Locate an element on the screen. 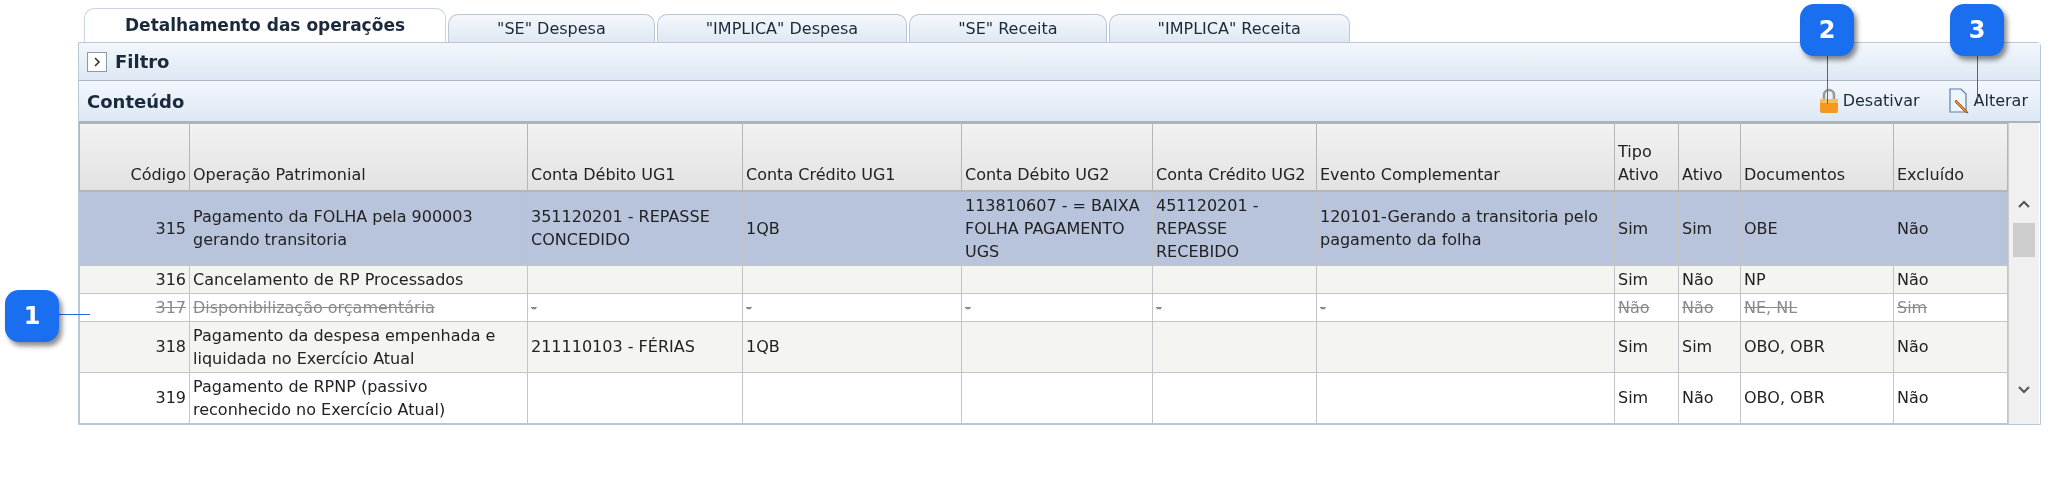 The width and height of the screenshot is (2049, 489). table-row is located at coordinates (1043, 227).